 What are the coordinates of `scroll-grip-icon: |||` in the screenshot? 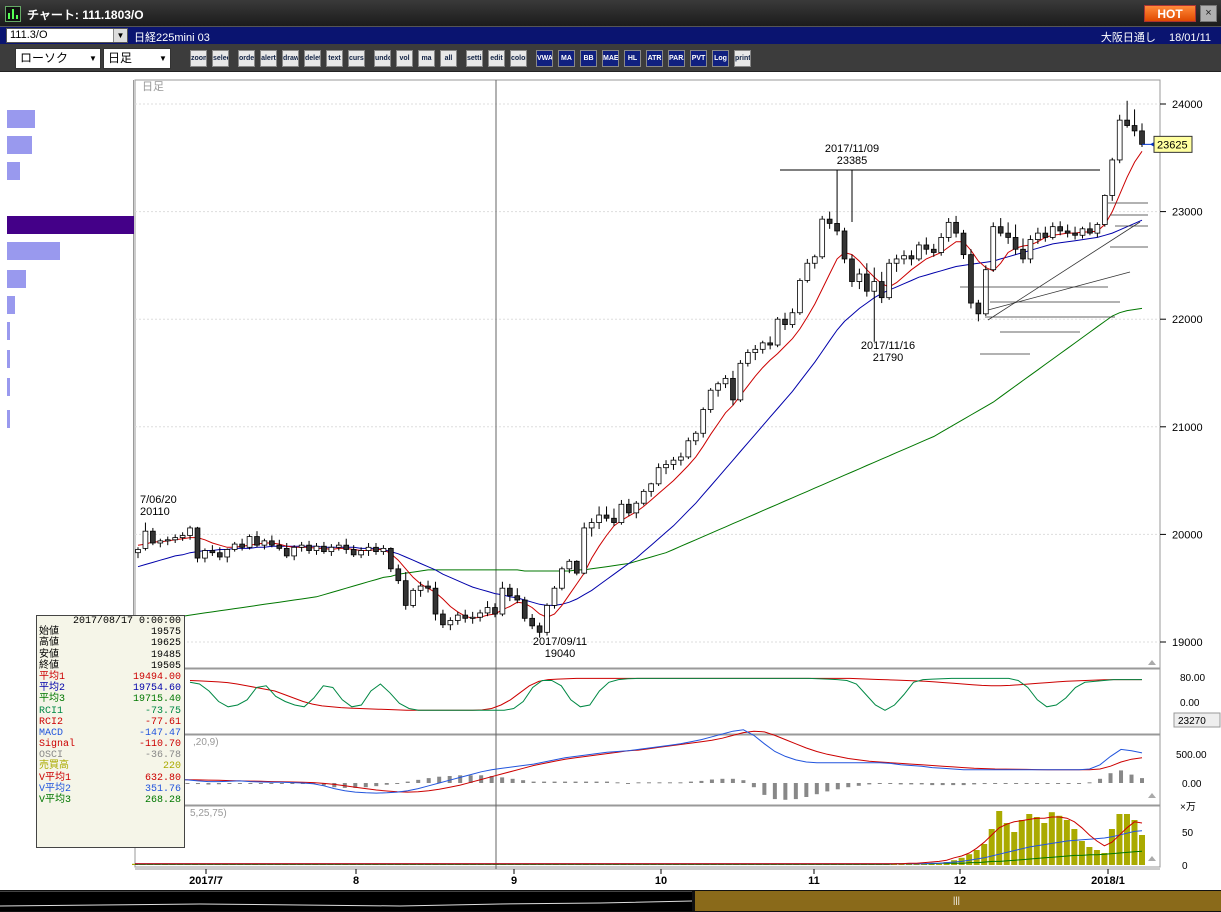 It's located at (956, 900).